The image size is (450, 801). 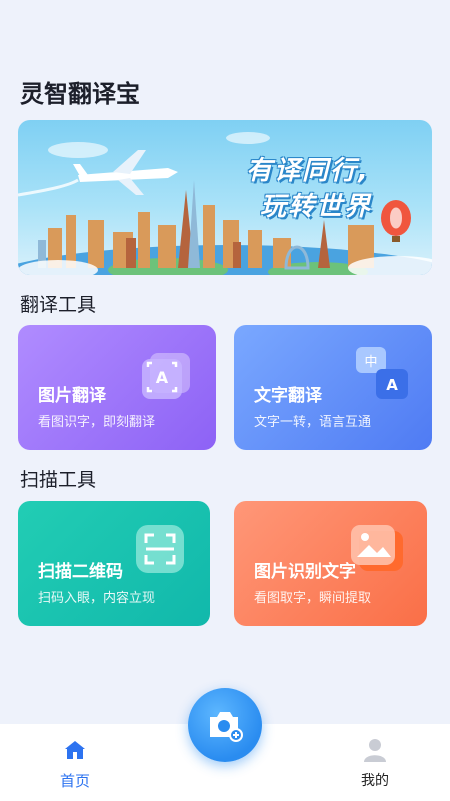 What do you see at coordinates (72, 396) in the screenshot?
I see `photo-translate-title: 图片翻译` at bounding box center [72, 396].